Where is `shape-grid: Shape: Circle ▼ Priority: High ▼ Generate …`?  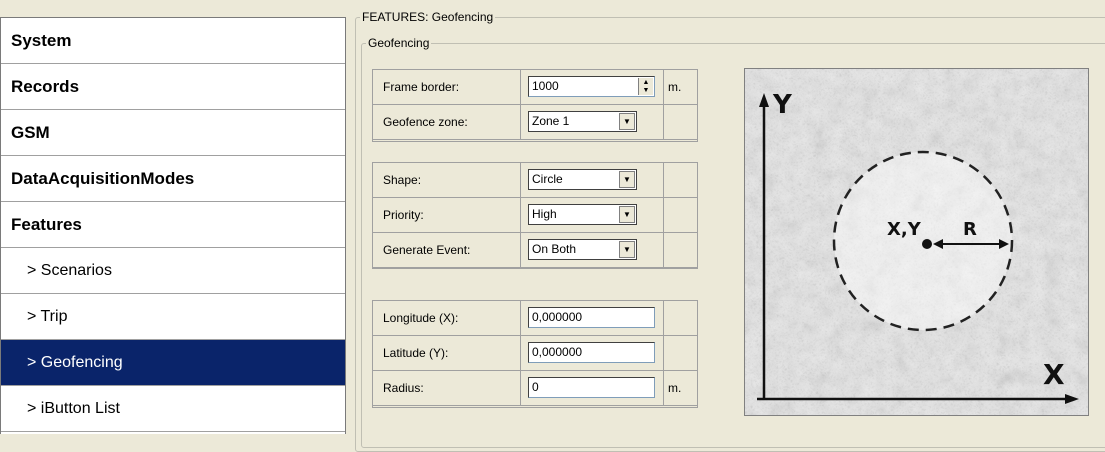
shape-grid: Shape: Circle ▼ Priority: High ▼ Generate … is located at coordinates (535, 215).